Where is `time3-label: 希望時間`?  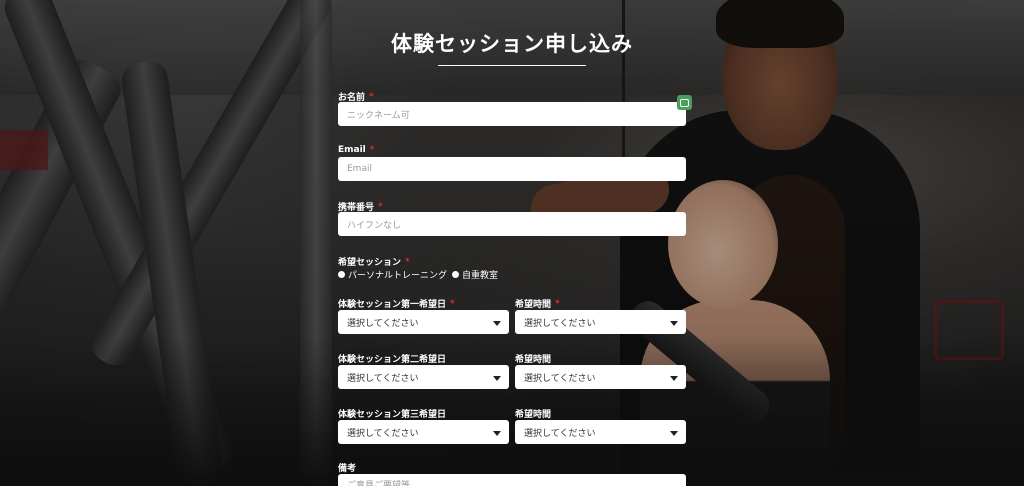 time3-label: 希望時間 is located at coordinates (533, 415).